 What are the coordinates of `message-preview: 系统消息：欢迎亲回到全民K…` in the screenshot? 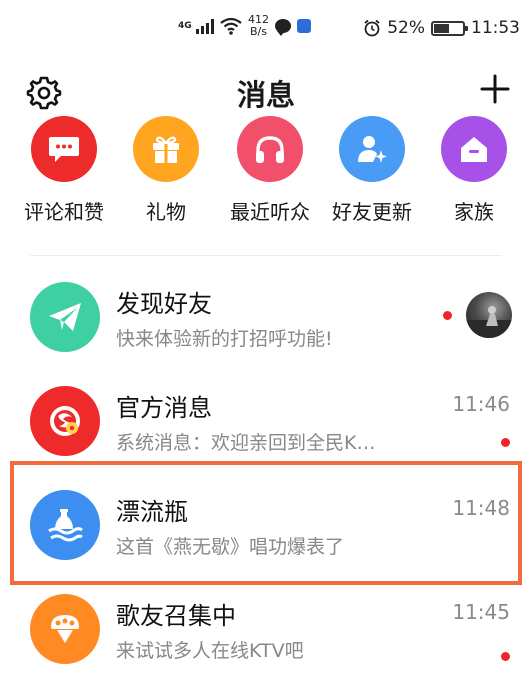 It's located at (246, 443).